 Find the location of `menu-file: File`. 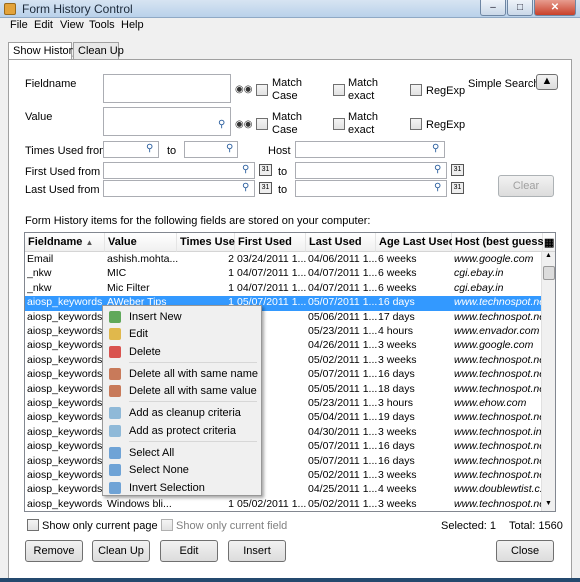

menu-file: File is located at coordinates (19, 25).